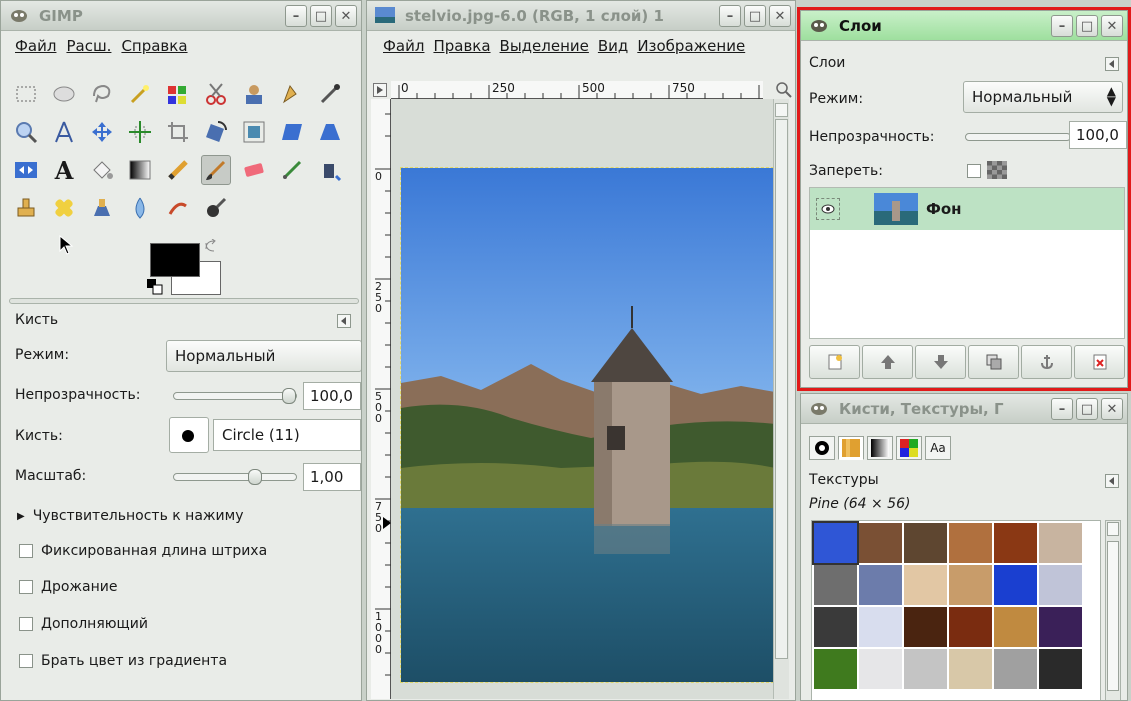 The width and height of the screenshot is (1131, 701). I want to click on layer-row: Фон, so click(967, 209).